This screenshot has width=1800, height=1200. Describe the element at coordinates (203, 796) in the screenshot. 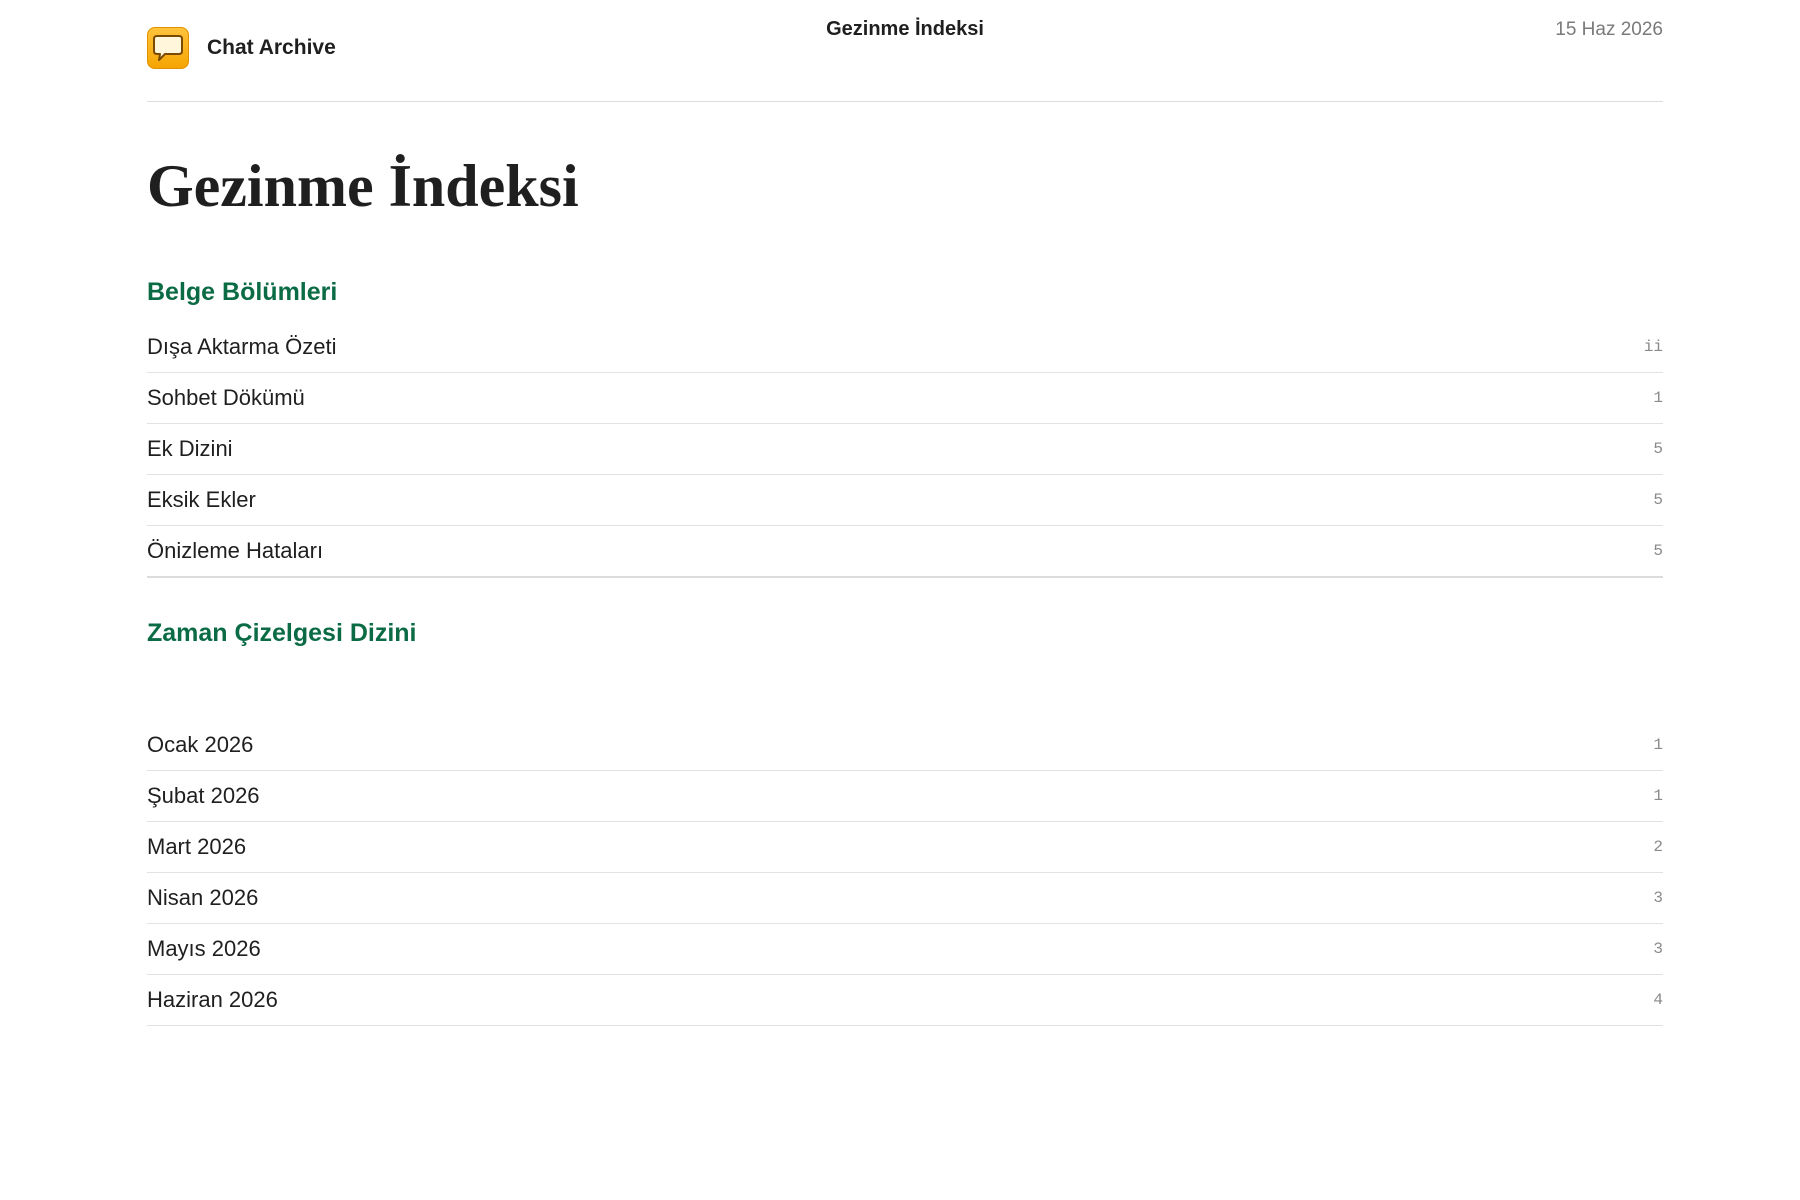

I see `item-label: Şubat 2026` at that location.